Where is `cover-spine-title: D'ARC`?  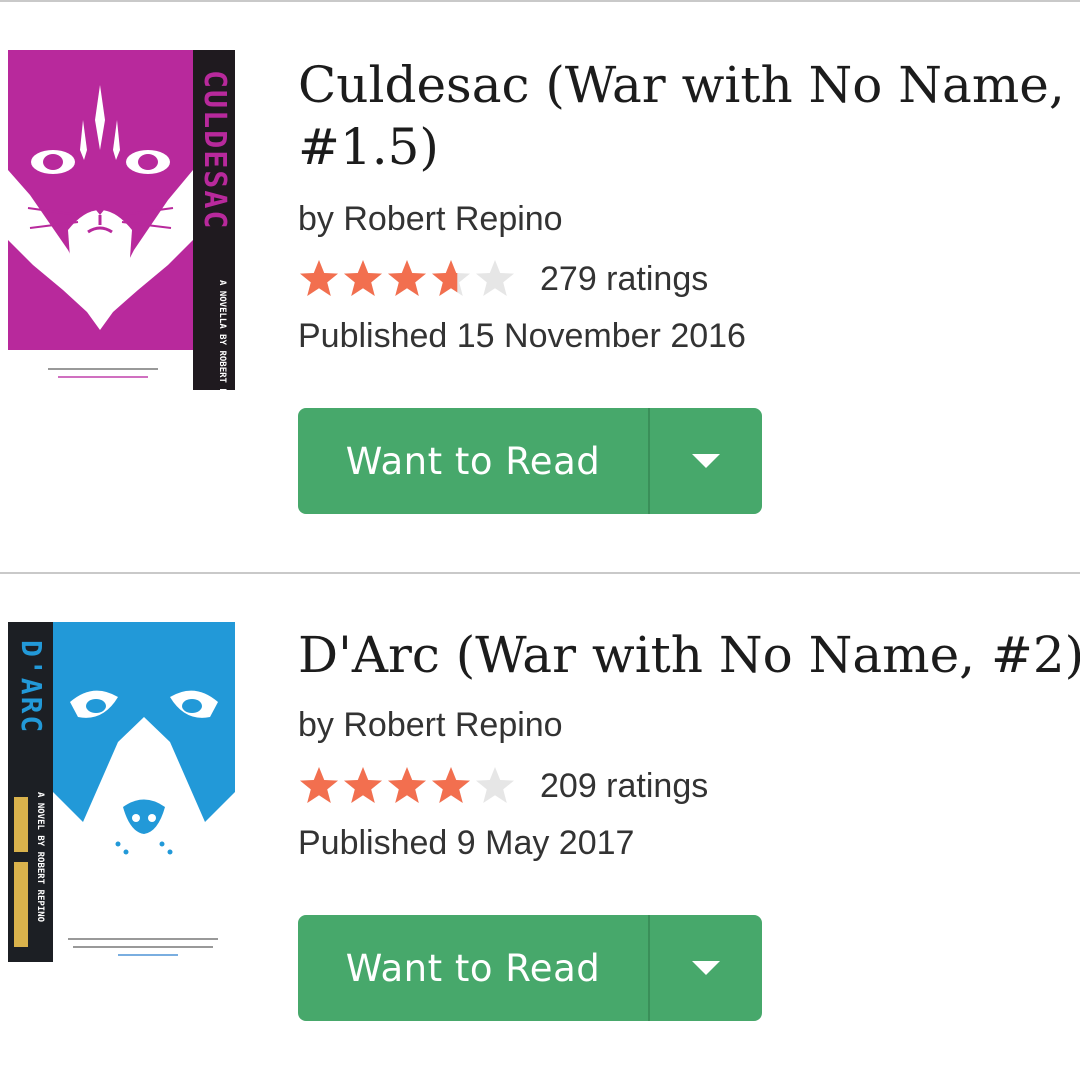
cover-spine-title: D'ARC is located at coordinates (31, 687).